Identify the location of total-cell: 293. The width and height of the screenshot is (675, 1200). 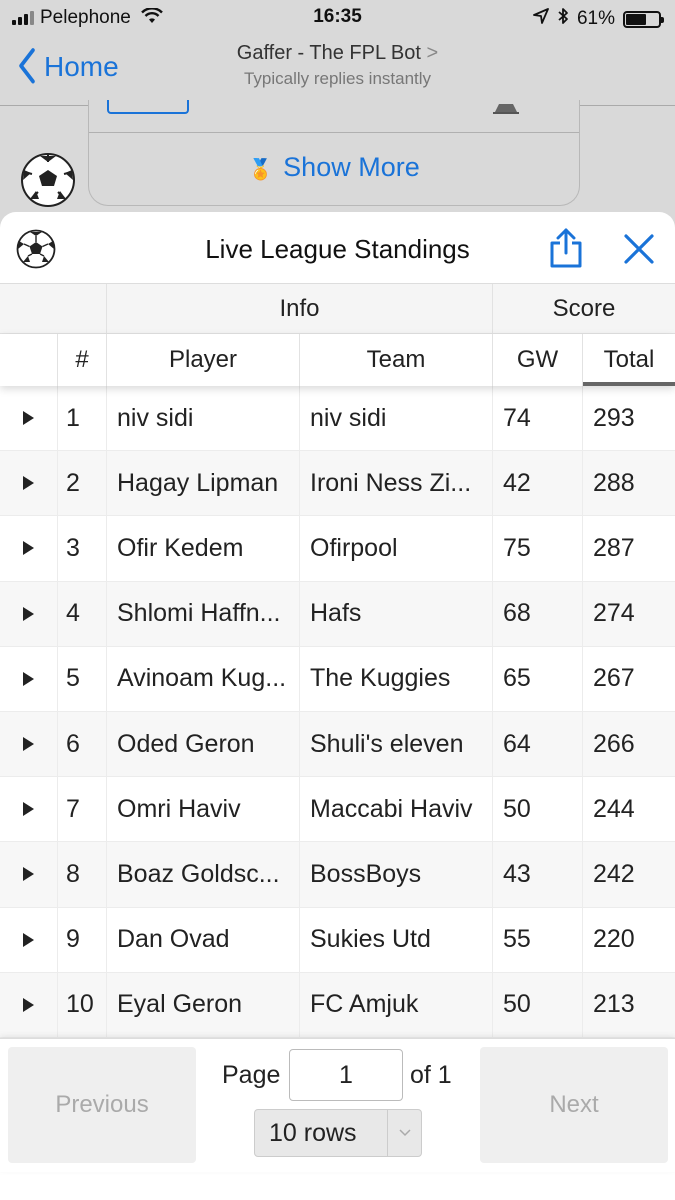
(614, 417).